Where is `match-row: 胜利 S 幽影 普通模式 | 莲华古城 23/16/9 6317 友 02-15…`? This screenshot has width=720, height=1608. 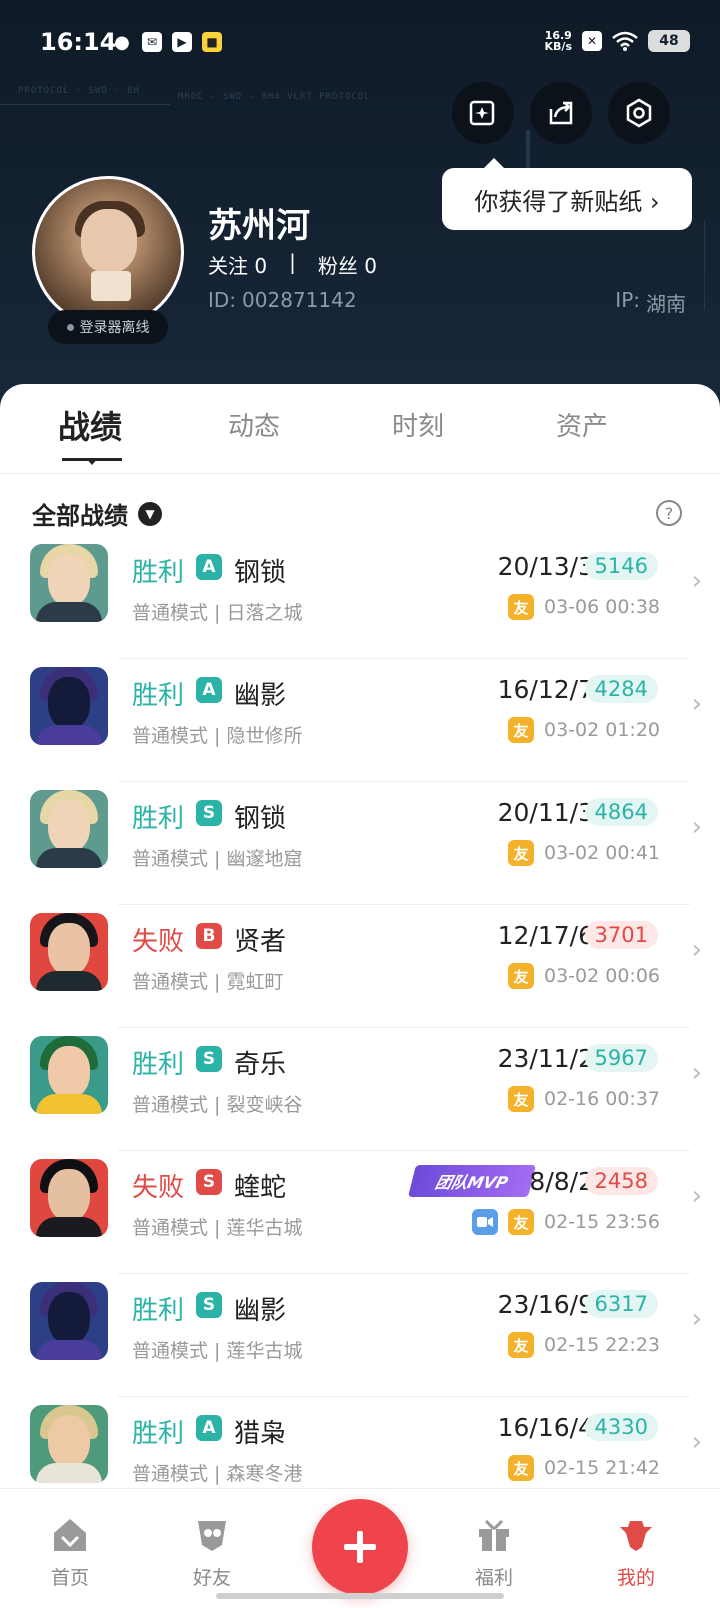
match-row: 胜利 S 幽影 普通模式 | 莲华古城 23/16/9 6317 友 02-15… is located at coordinates (360, 1335).